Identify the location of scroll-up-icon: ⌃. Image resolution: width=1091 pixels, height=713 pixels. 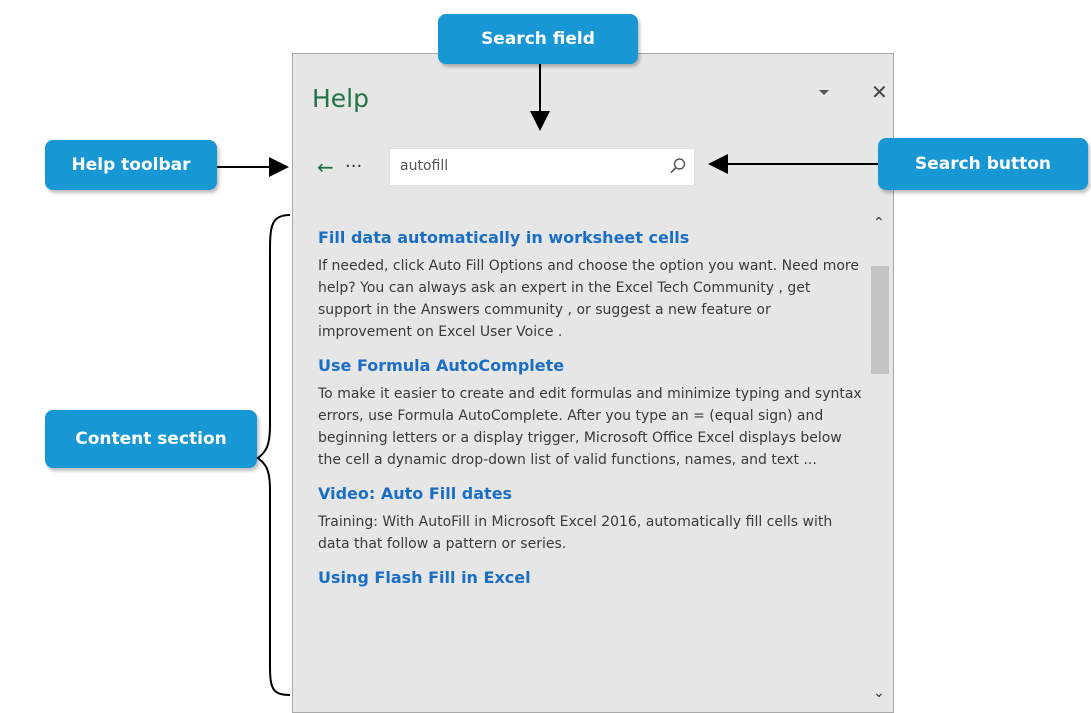
(879, 223).